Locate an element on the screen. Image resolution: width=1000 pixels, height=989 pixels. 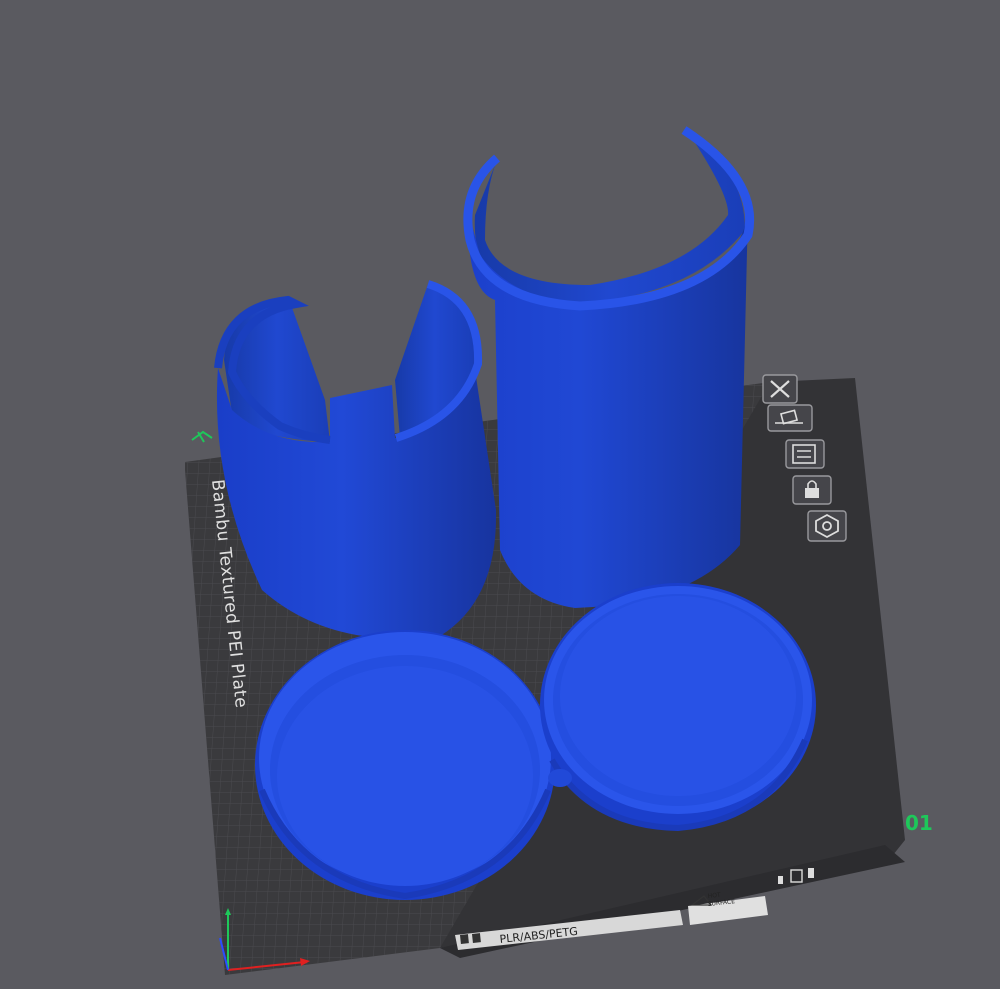
right-cylinder-model is located at coordinates (609, 367).